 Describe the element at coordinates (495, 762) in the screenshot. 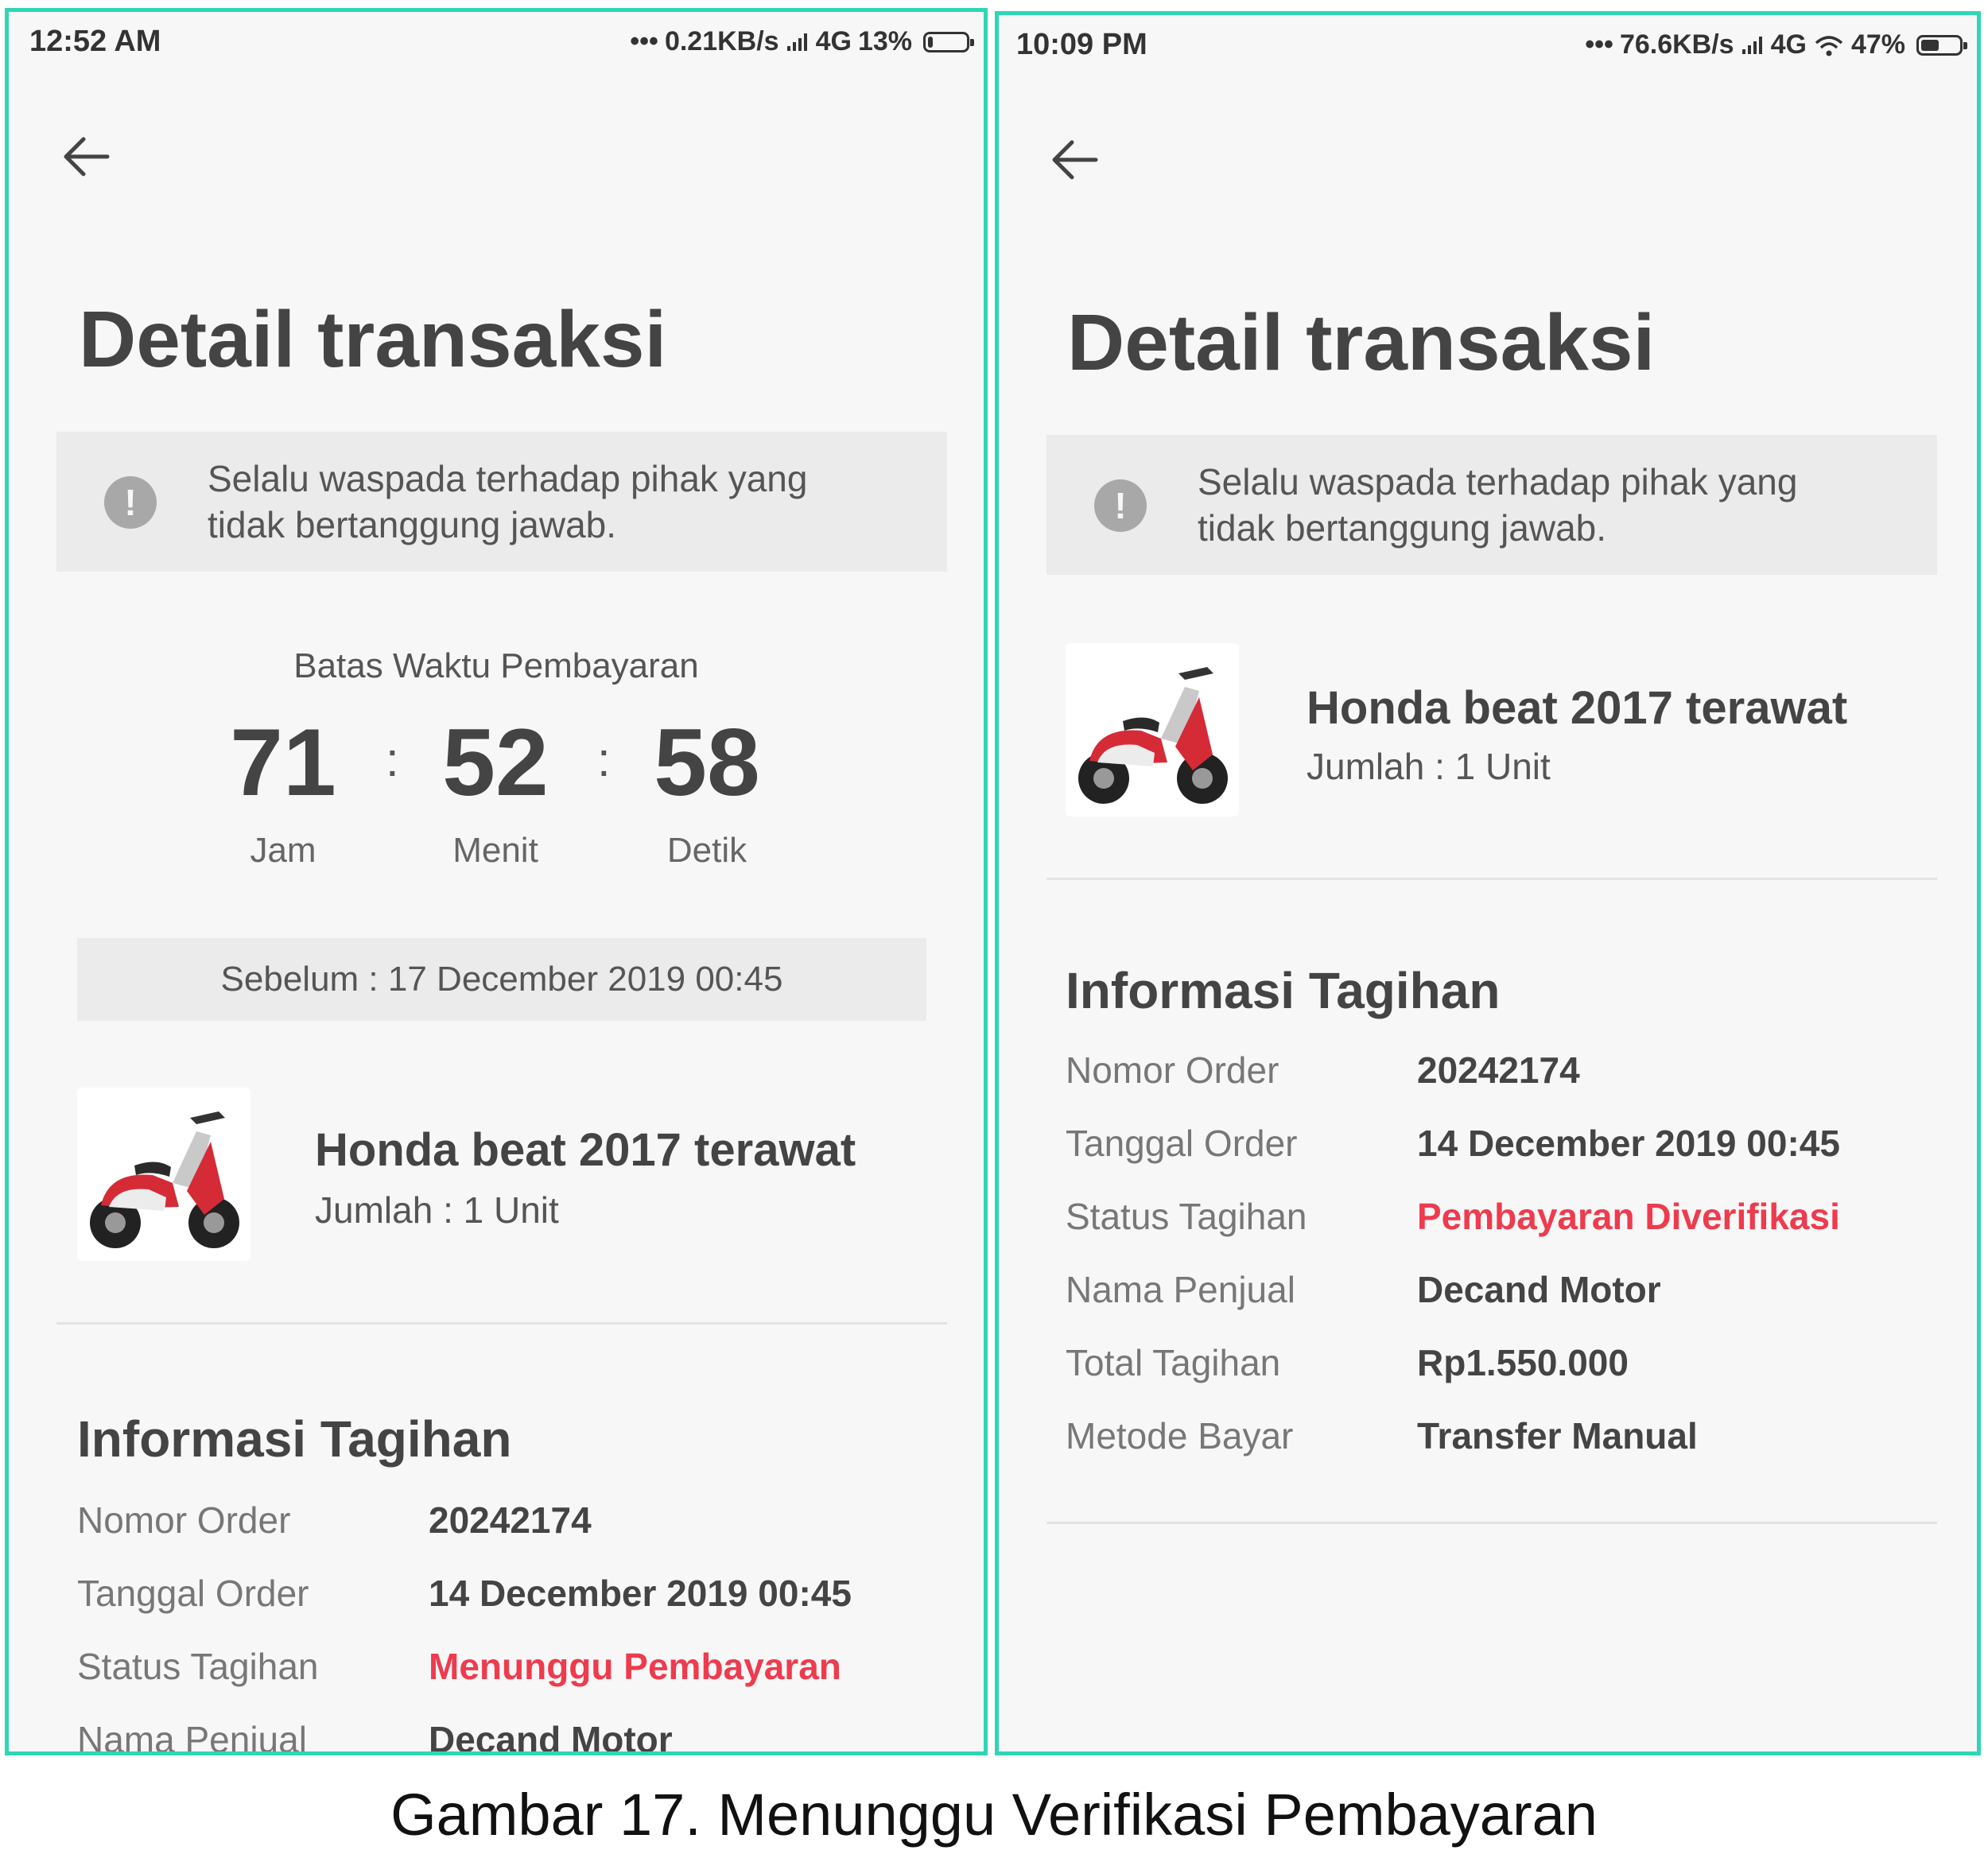

I see `countdown-minutes: 52` at that location.